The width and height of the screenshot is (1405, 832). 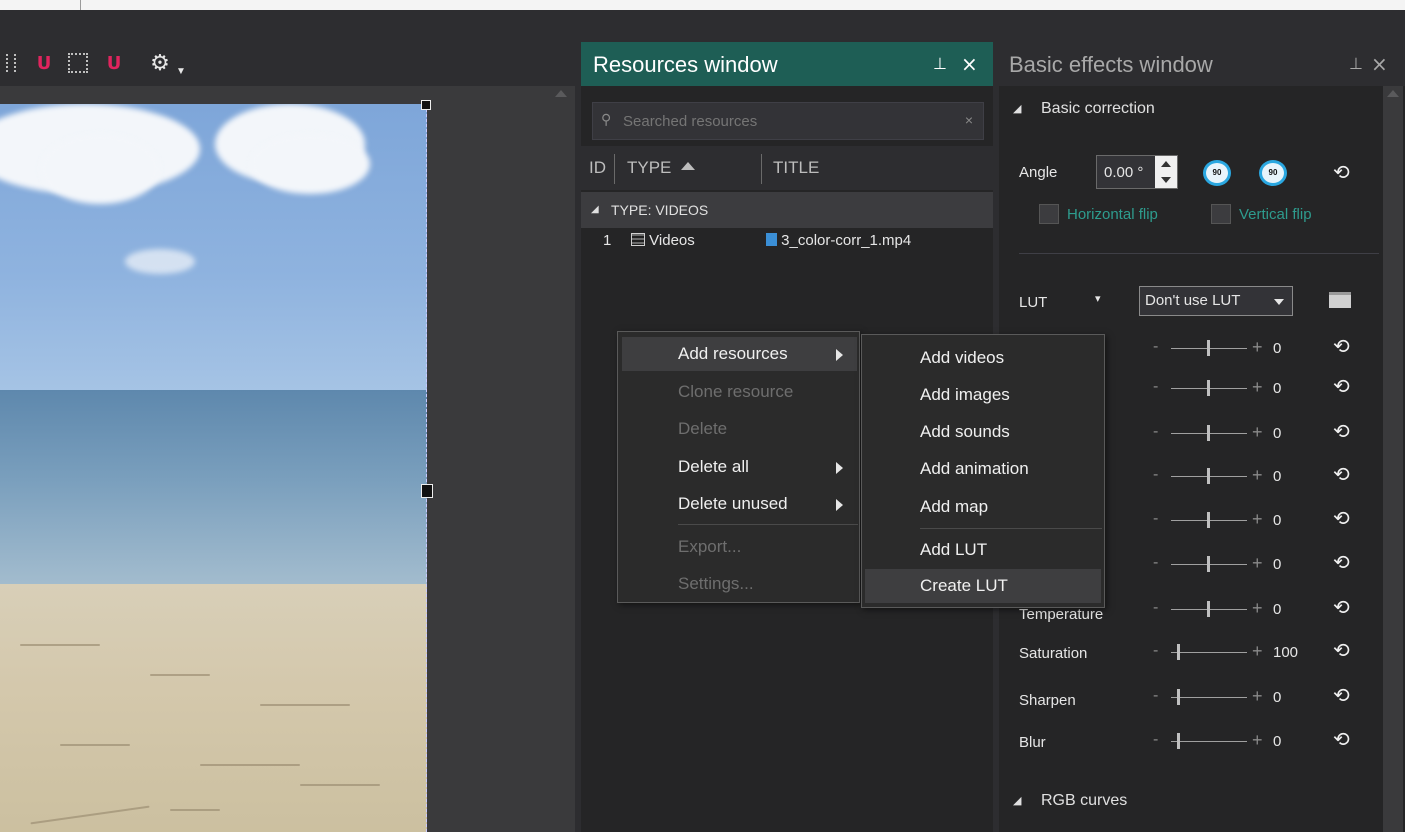 I want to click on canvas-scrollbar, so click(x=561, y=459).